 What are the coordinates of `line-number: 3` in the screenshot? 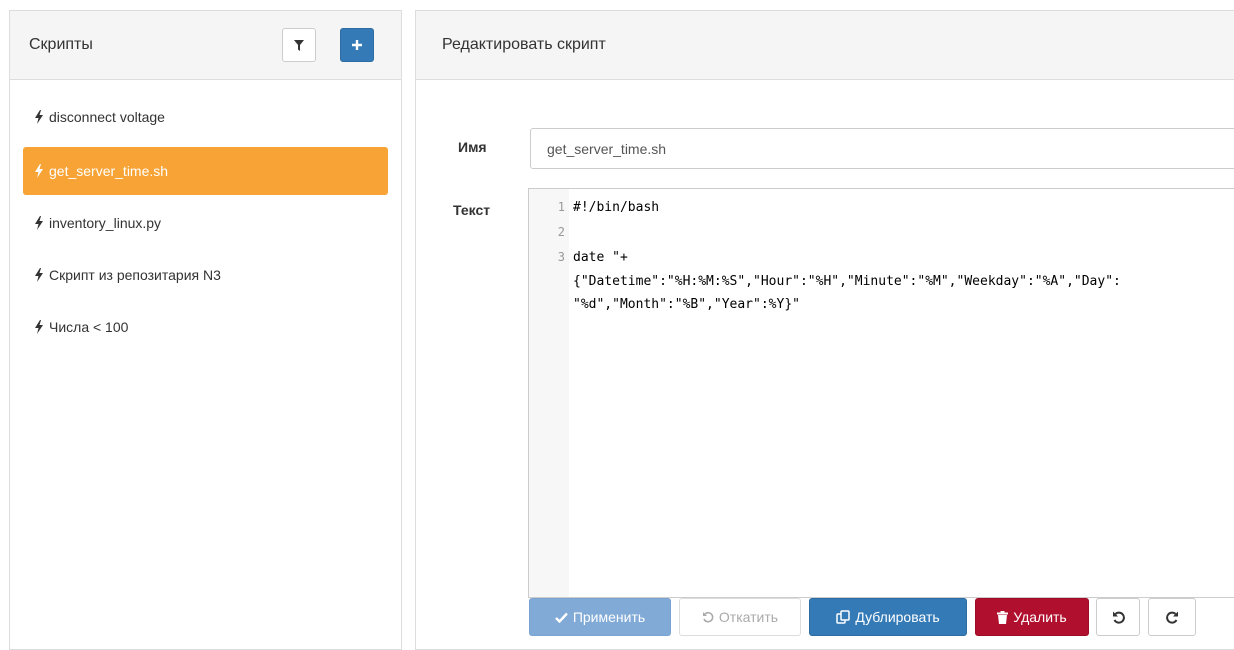 It's located at (561, 257).